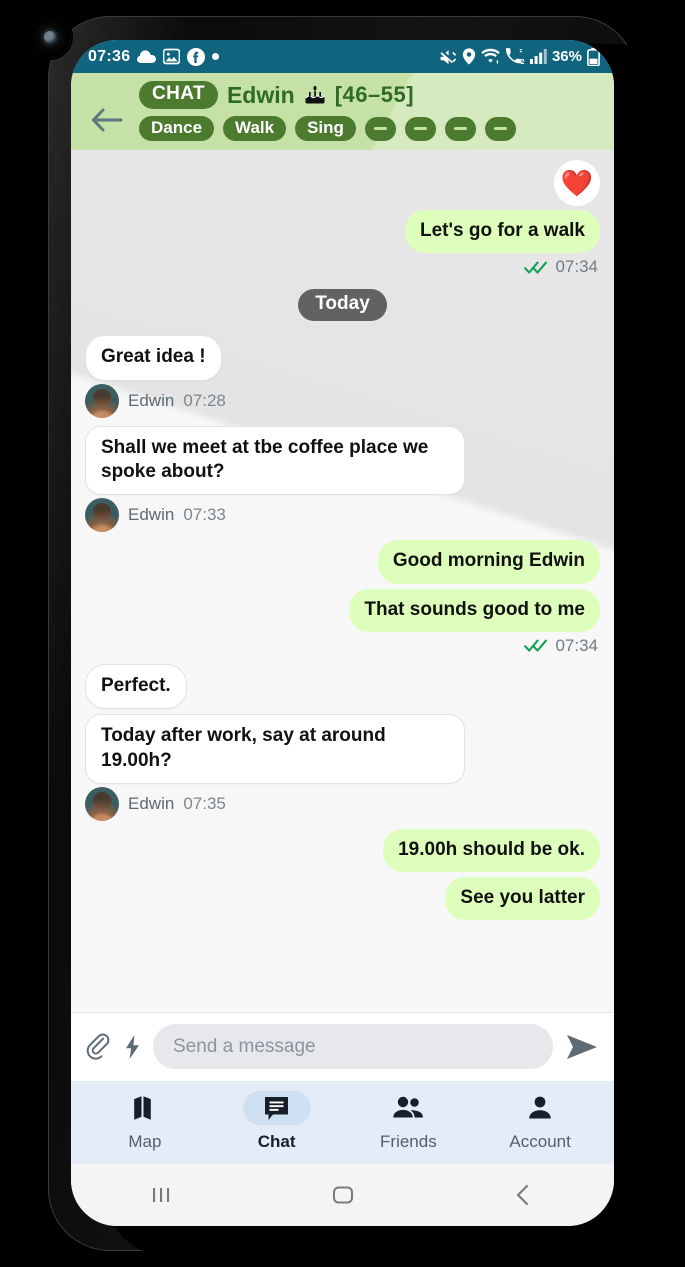 The width and height of the screenshot is (685, 1267). What do you see at coordinates (342, 803) in the screenshot?
I see `message-meta: Edwin 07:35` at bounding box center [342, 803].